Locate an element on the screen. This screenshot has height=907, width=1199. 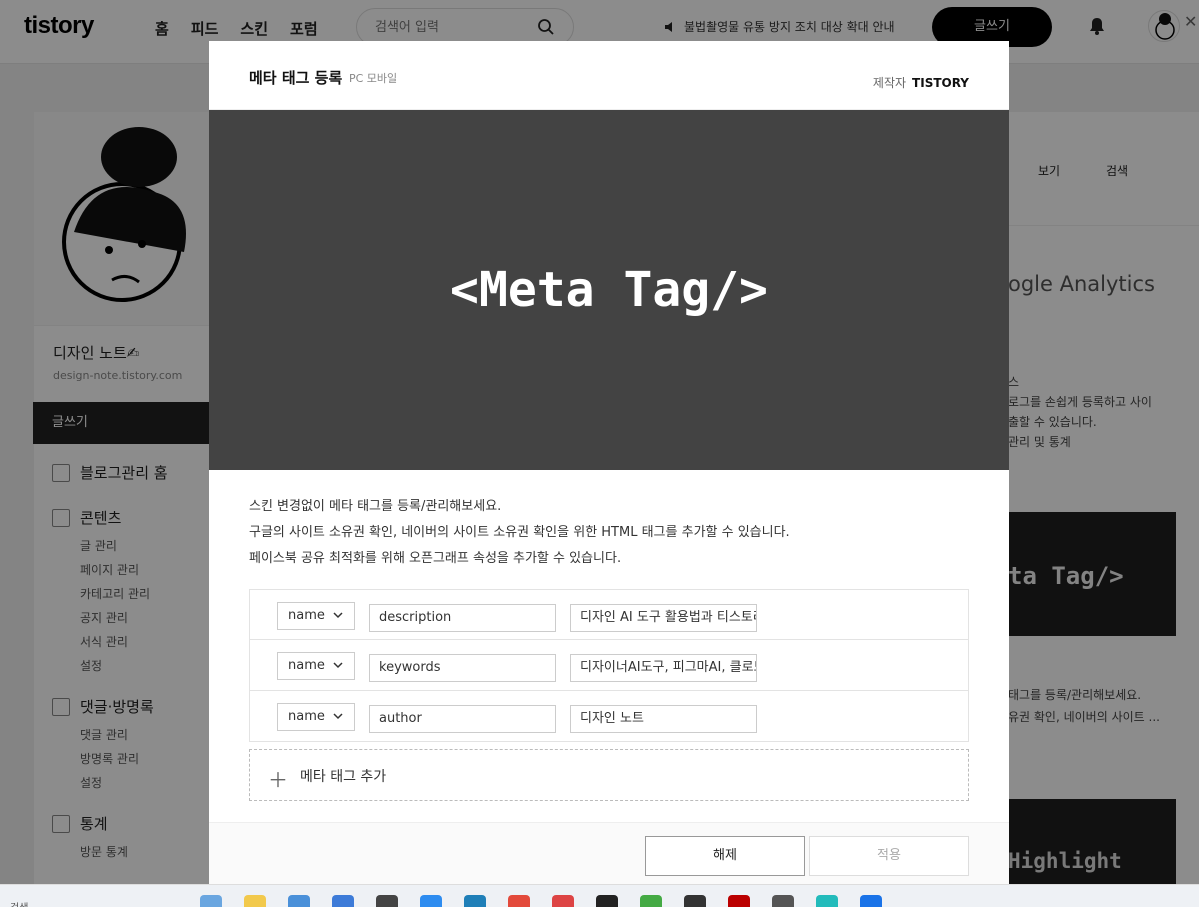
vscode-icon is located at coordinates (871, 901).